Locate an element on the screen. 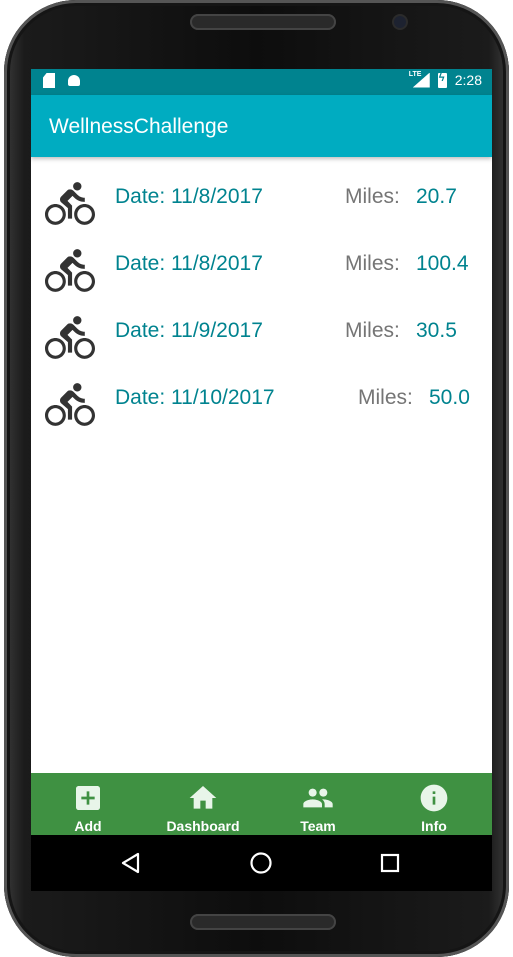 The image size is (513, 957). add-box-icon is located at coordinates (88, 798).